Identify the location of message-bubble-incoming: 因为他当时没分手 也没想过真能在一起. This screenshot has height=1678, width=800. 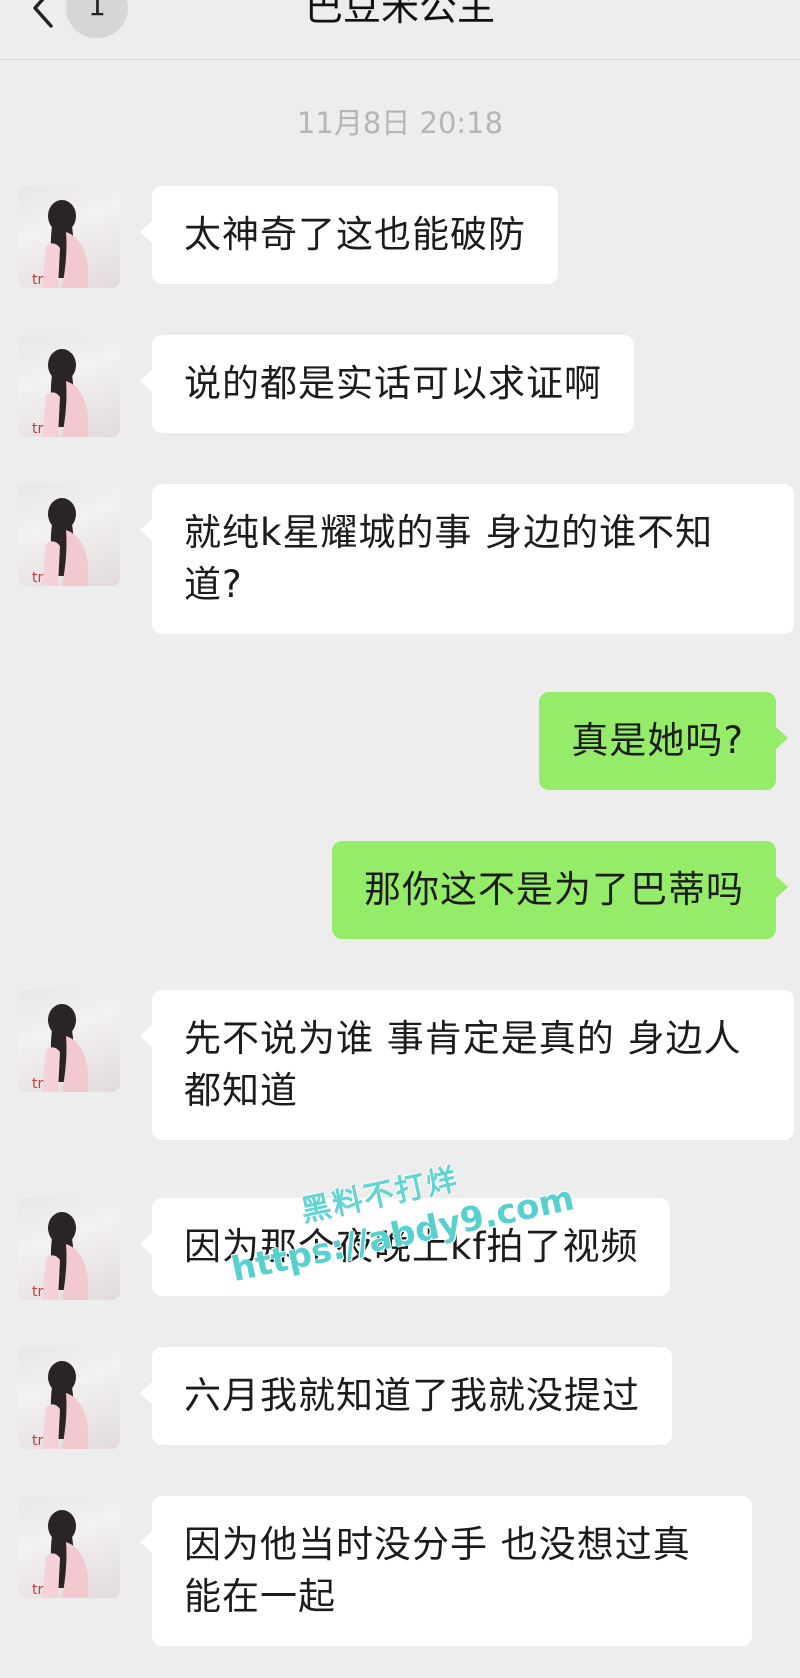
(446, 1571).